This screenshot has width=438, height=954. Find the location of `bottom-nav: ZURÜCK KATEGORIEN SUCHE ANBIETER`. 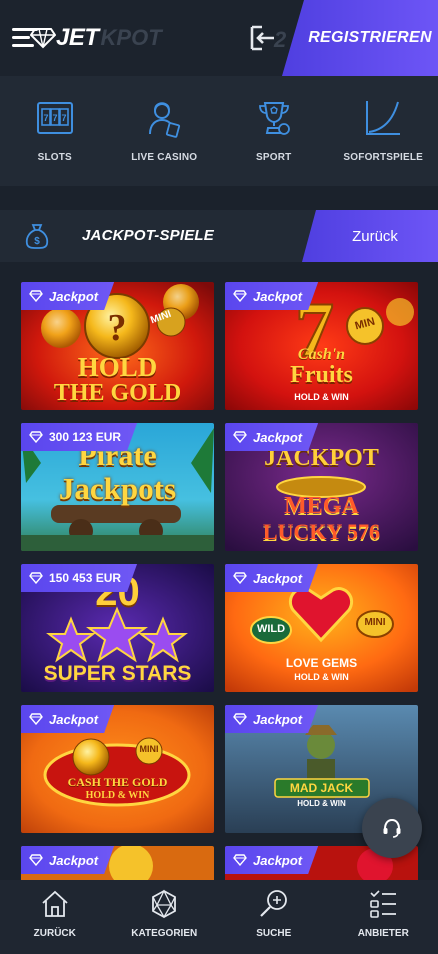

bottom-nav: ZURÜCK KATEGORIEN SUCHE ANBIETER is located at coordinates (219, 917).